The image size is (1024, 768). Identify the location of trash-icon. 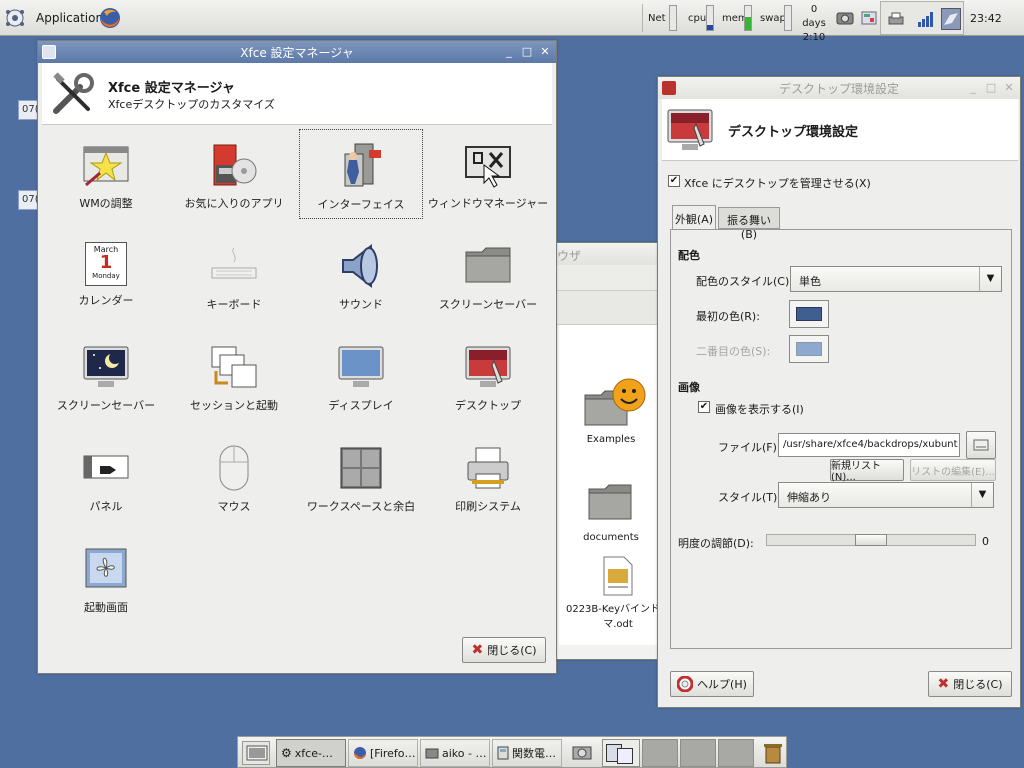
(773, 754).